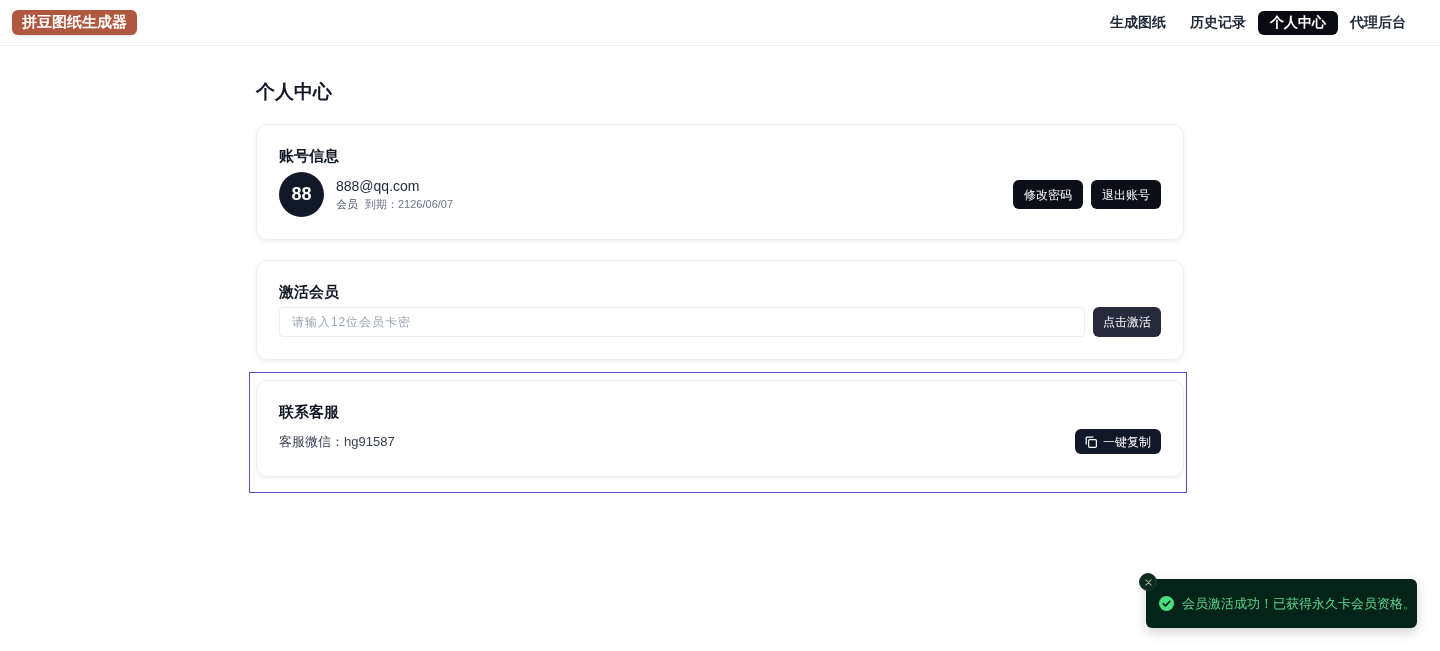  What do you see at coordinates (1138, 22) in the screenshot?
I see `nav-tab: 生成图纸` at bounding box center [1138, 22].